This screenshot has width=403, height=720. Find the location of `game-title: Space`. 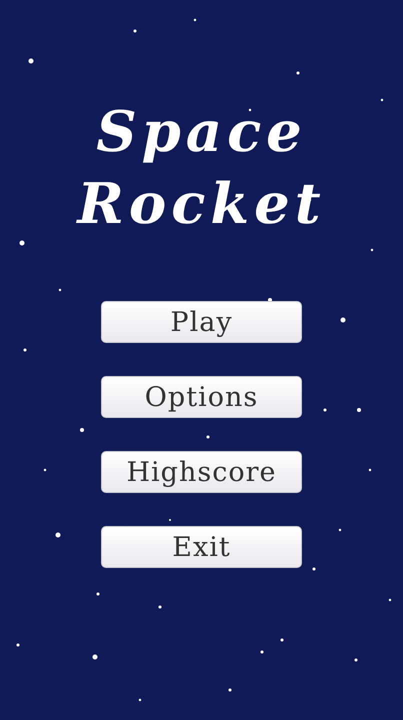

game-title: Space is located at coordinates (201, 132).